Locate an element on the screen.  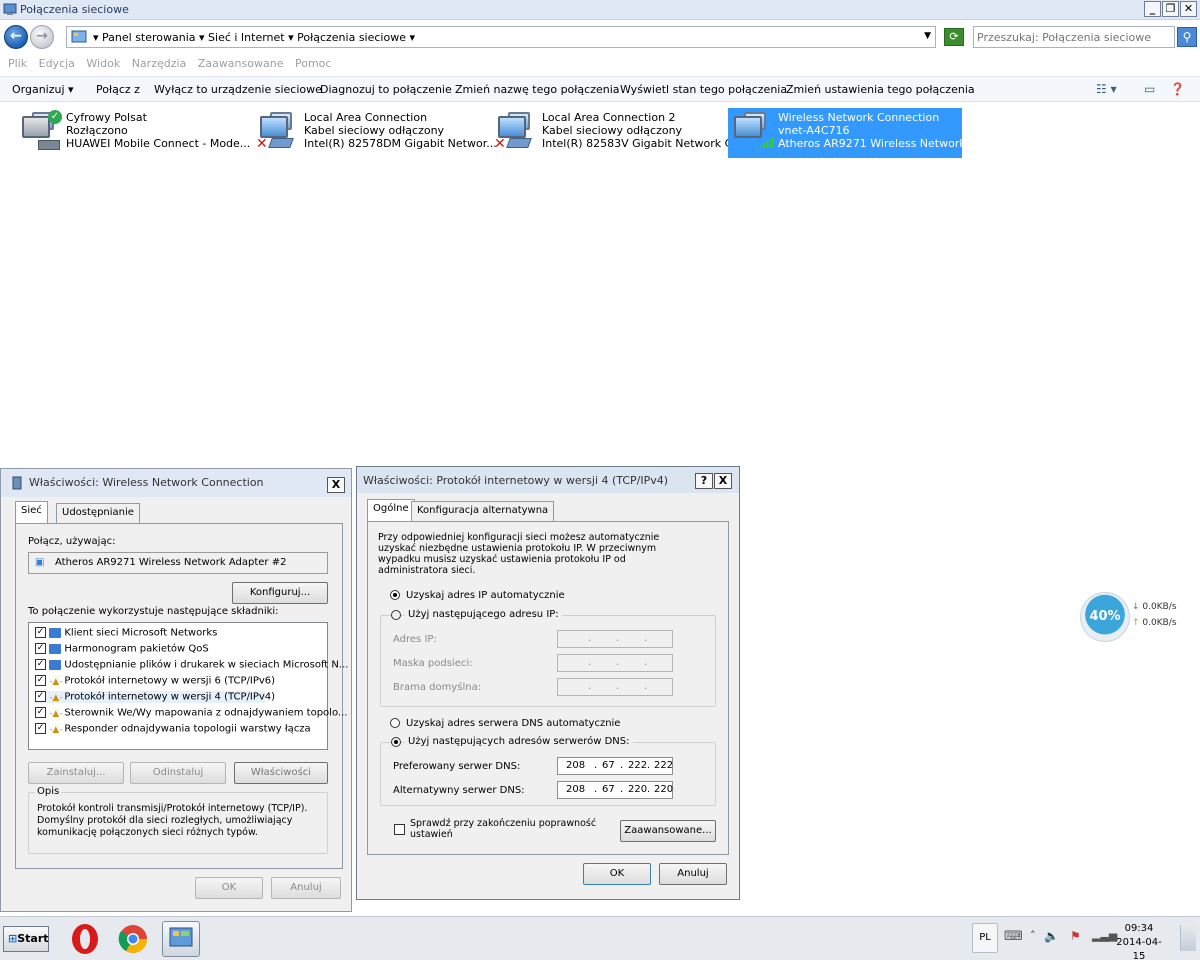
diagnose-button: Diagnozuj to połączenie is located at coordinates (386, 89).